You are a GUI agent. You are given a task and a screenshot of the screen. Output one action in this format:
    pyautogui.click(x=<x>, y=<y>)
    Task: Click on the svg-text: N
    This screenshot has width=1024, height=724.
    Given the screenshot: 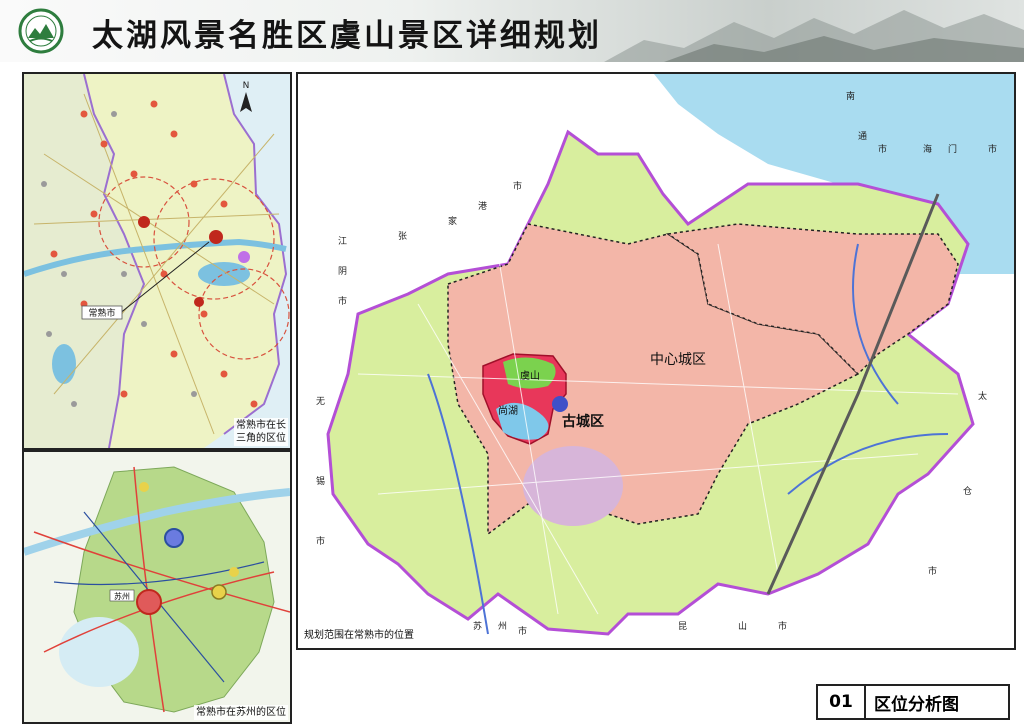 What is the action you would take?
    pyautogui.click(x=246, y=86)
    